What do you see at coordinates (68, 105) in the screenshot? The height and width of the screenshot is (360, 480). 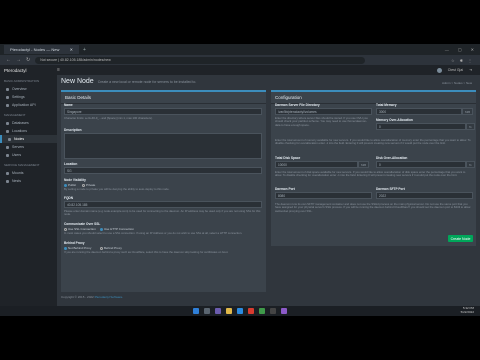 I see `name-label: Name` at bounding box center [68, 105].